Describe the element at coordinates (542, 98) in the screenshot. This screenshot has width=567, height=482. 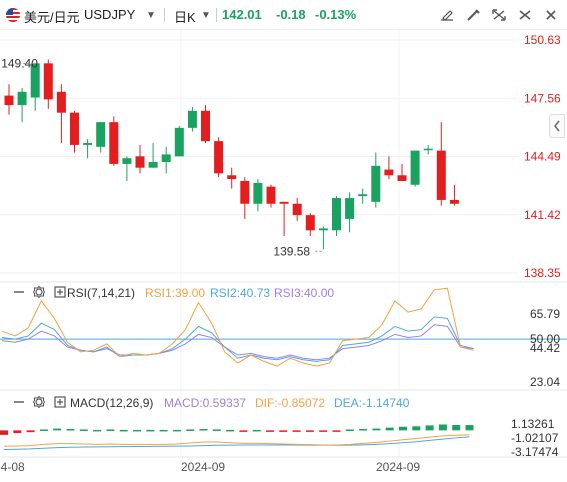
I see `price-tick-label: 147.56` at that location.